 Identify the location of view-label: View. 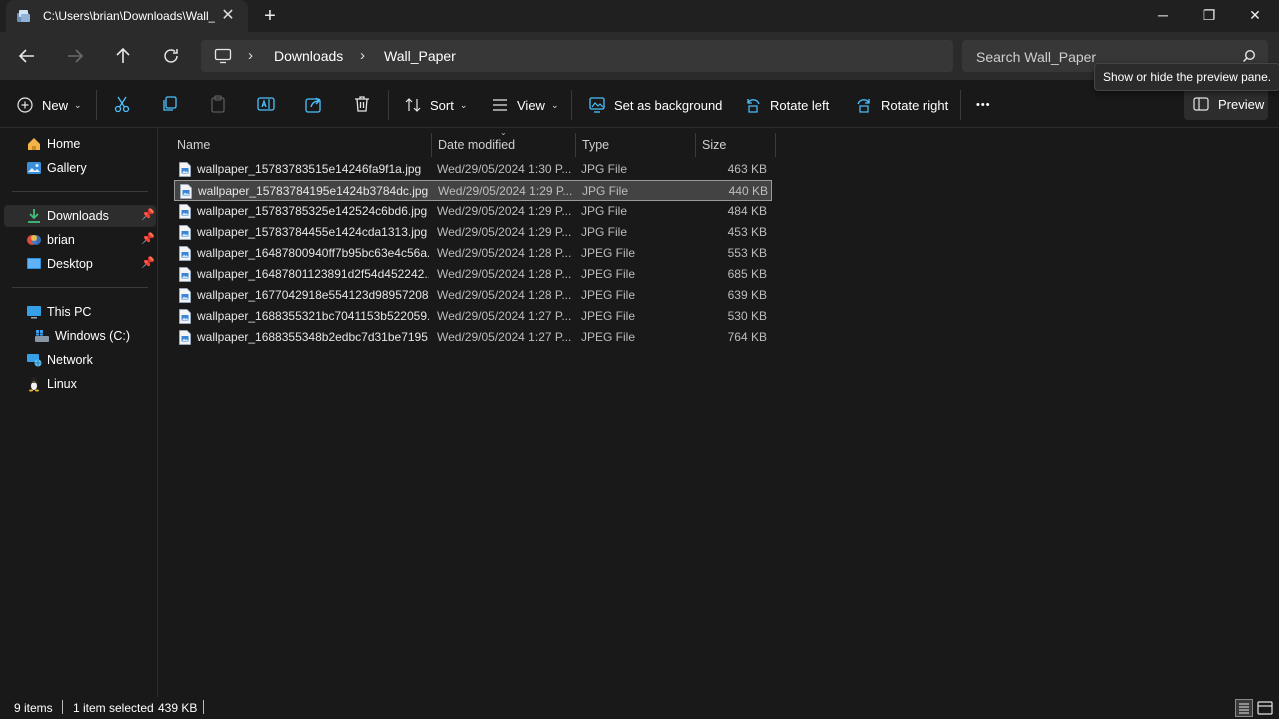
(531, 105).